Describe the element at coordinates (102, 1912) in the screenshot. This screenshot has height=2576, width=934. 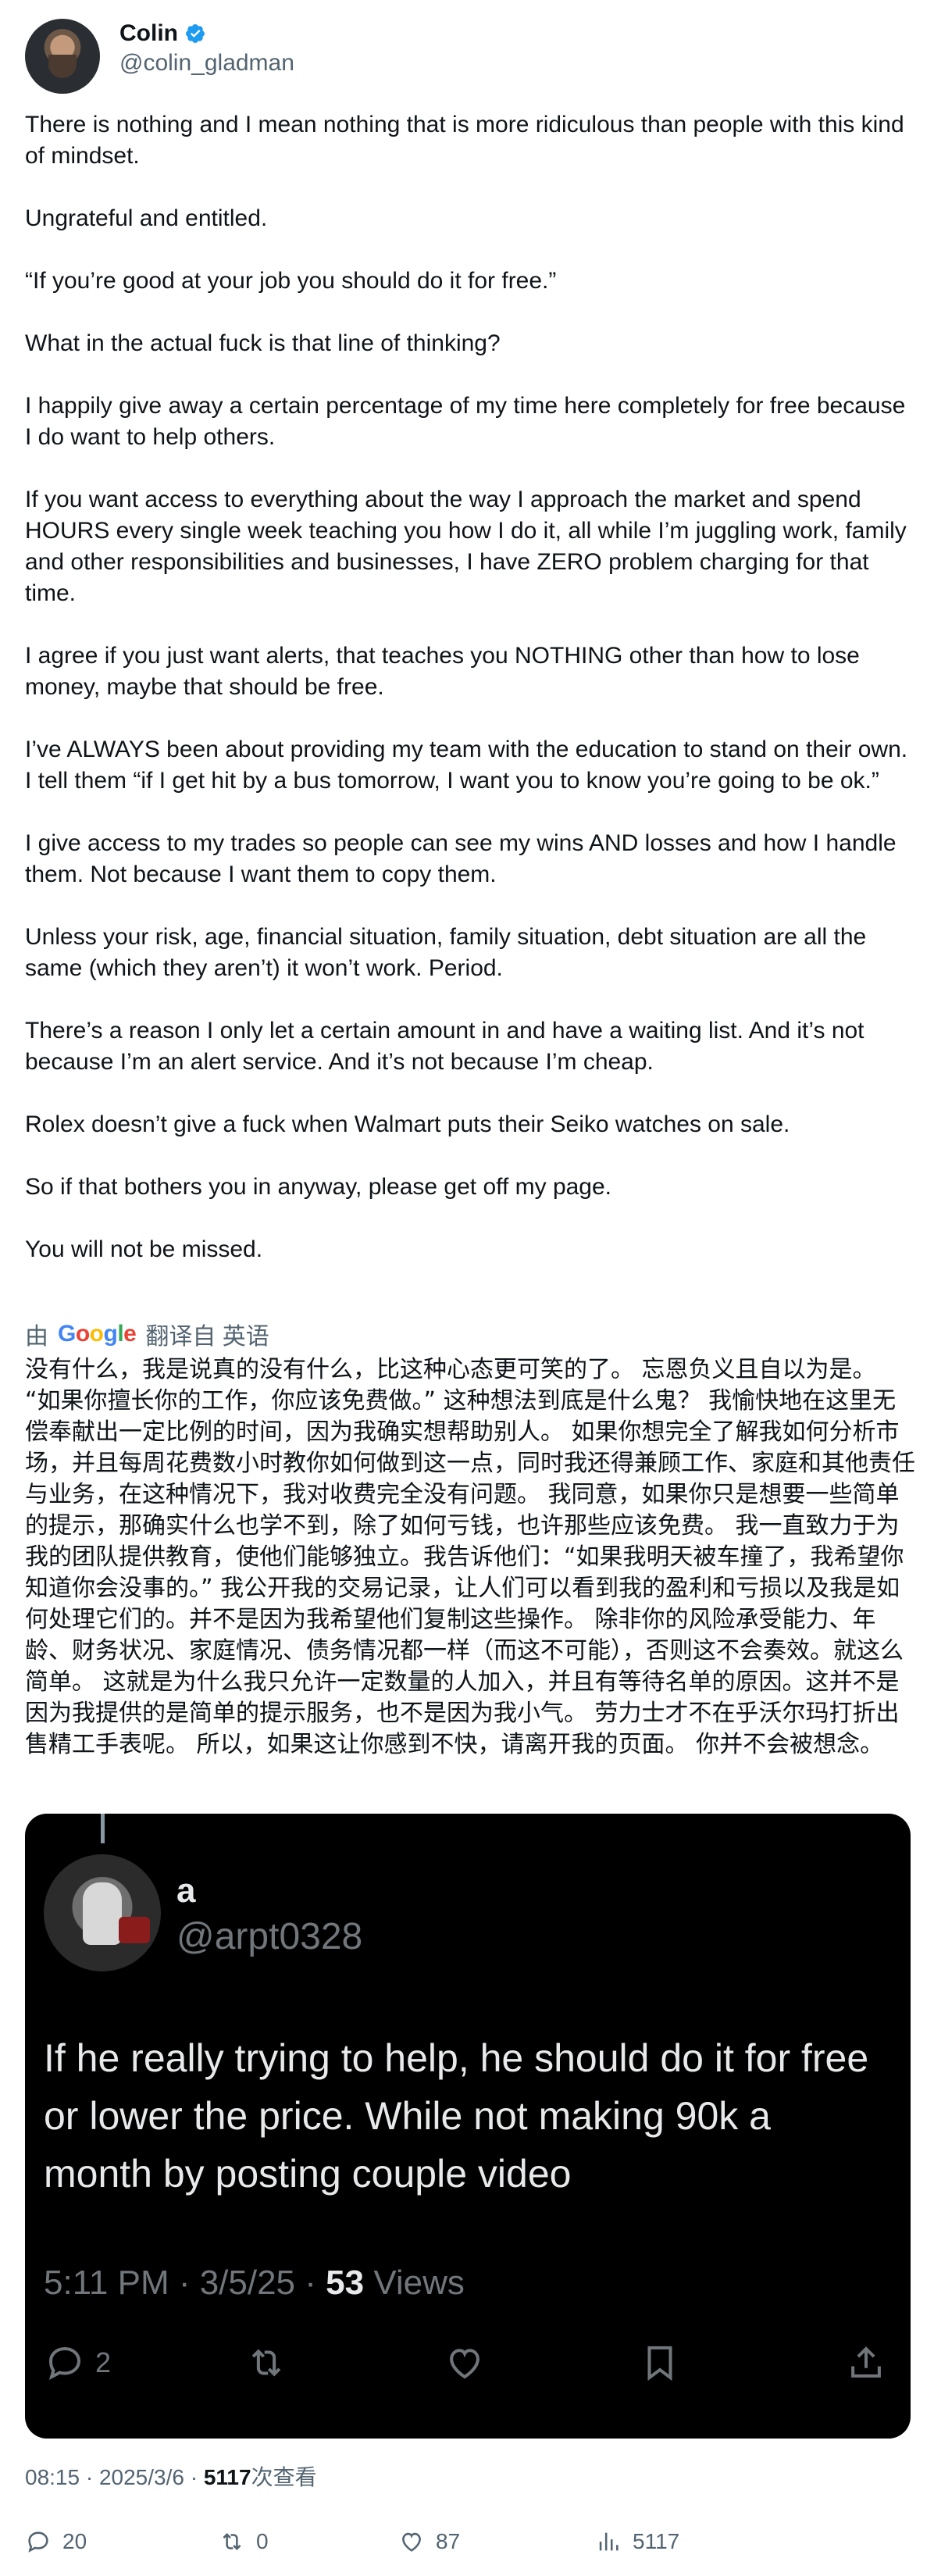
I see `quoted-author-avatar` at that location.